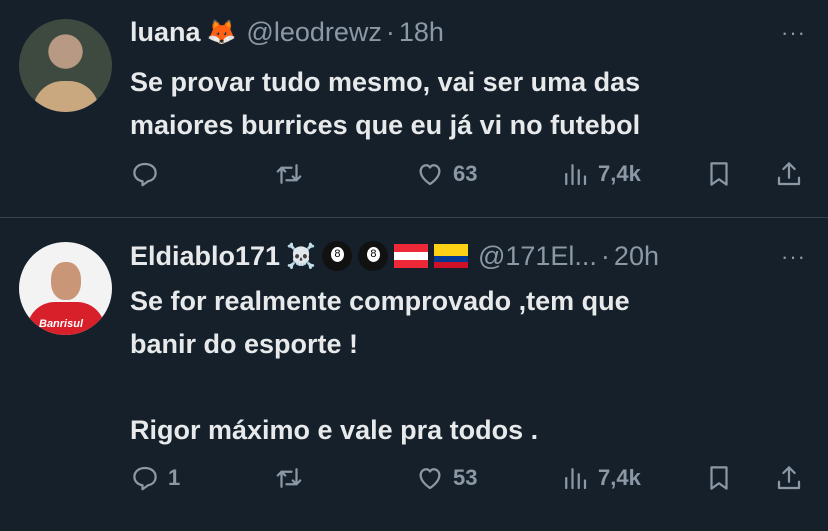 Image resolution: width=828 pixels, height=531 pixels. I want to click on reply-button, so click(149, 174).